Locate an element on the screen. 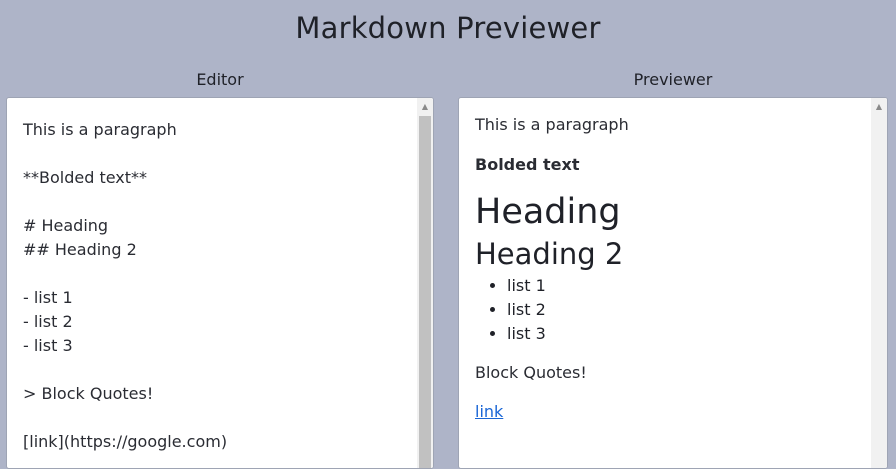 The width and height of the screenshot is (896, 469). editor-label: Editor is located at coordinates (220, 79).